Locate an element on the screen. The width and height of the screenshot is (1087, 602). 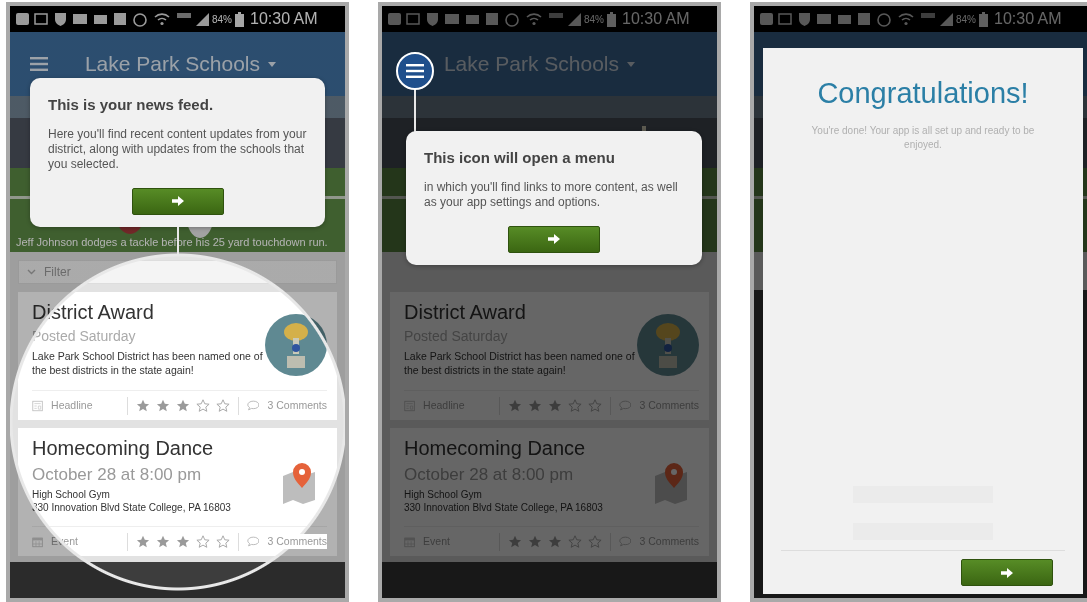
dialog-title: Congratulations! is located at coordinates (923, 93).